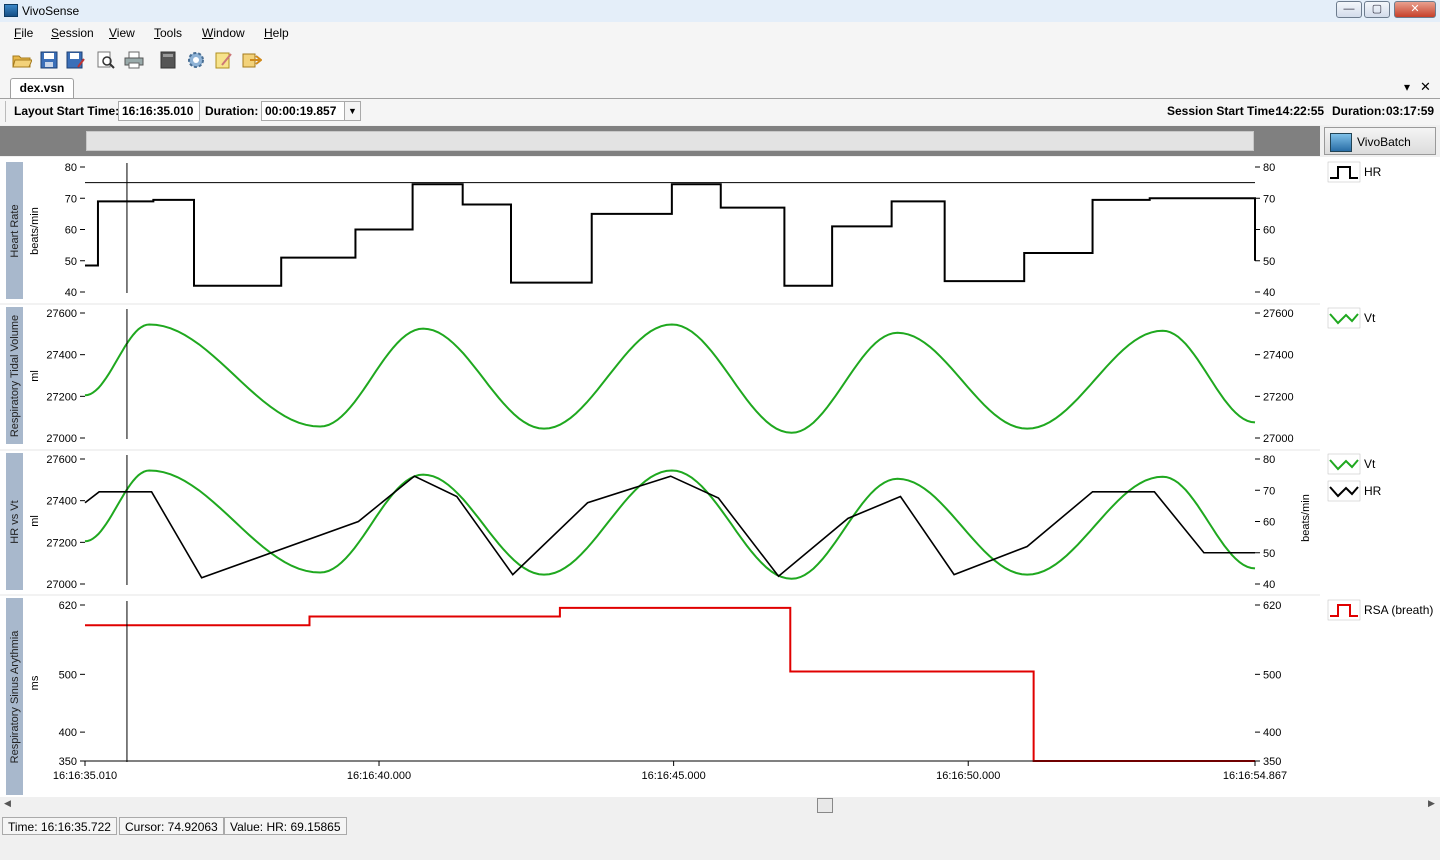 Image resolution: width=1440 pixels, height=860 pixels. Describe the element at coordinates (61, 460) in the screenshot. I see `hrvt-tick-label-left-0: 27600` at that location.